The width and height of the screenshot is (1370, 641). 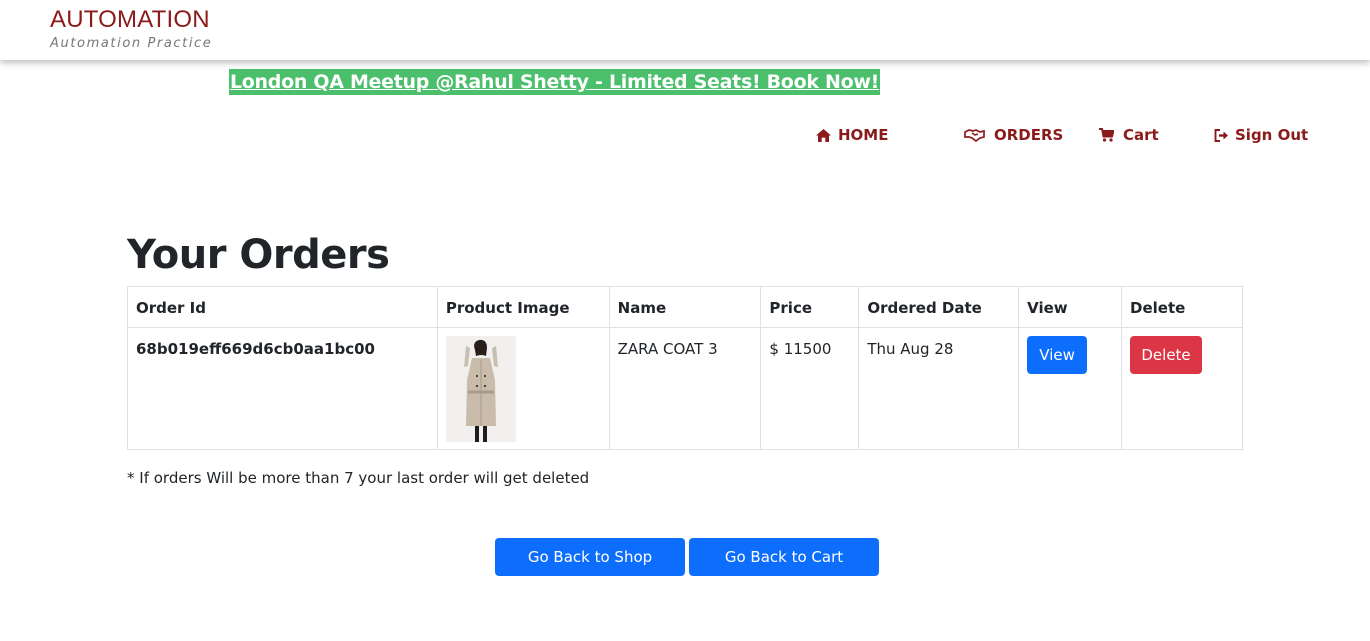 I want to click on column-header-name: Name, so click(x=685, y=307).